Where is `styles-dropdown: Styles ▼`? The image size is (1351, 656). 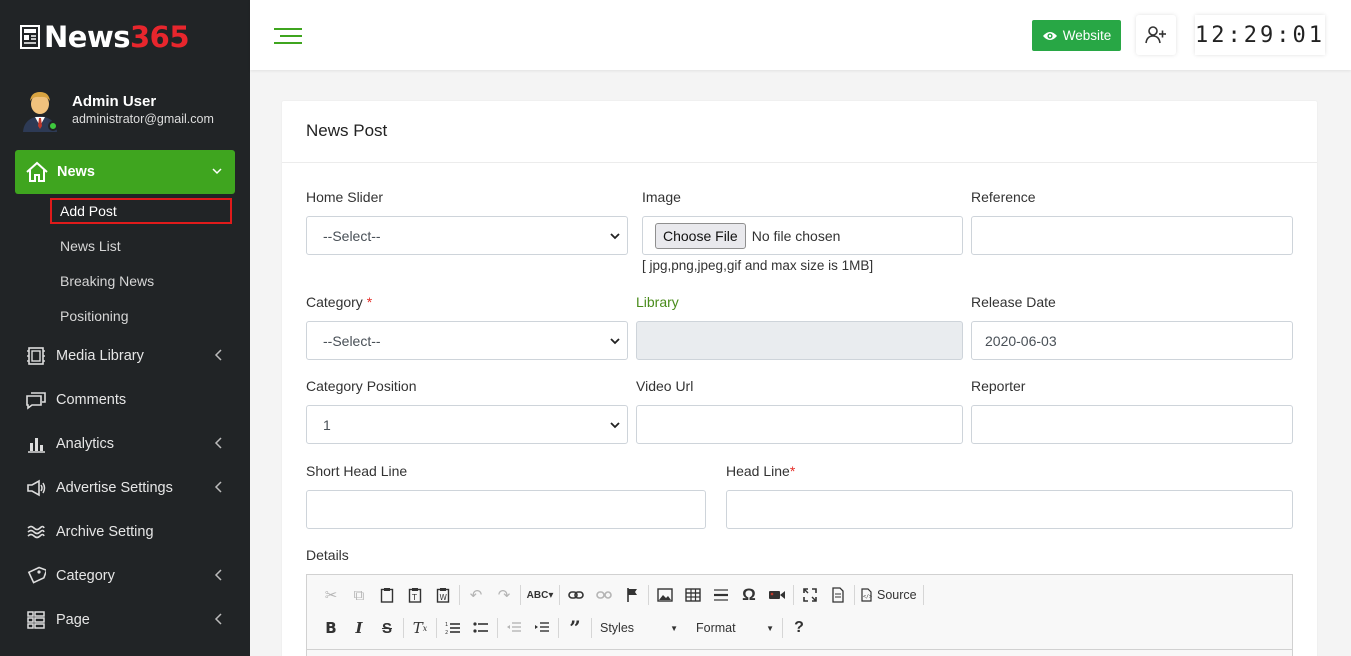 styles-dropdown: Styles ▼ is located at coordinates (639, 628).